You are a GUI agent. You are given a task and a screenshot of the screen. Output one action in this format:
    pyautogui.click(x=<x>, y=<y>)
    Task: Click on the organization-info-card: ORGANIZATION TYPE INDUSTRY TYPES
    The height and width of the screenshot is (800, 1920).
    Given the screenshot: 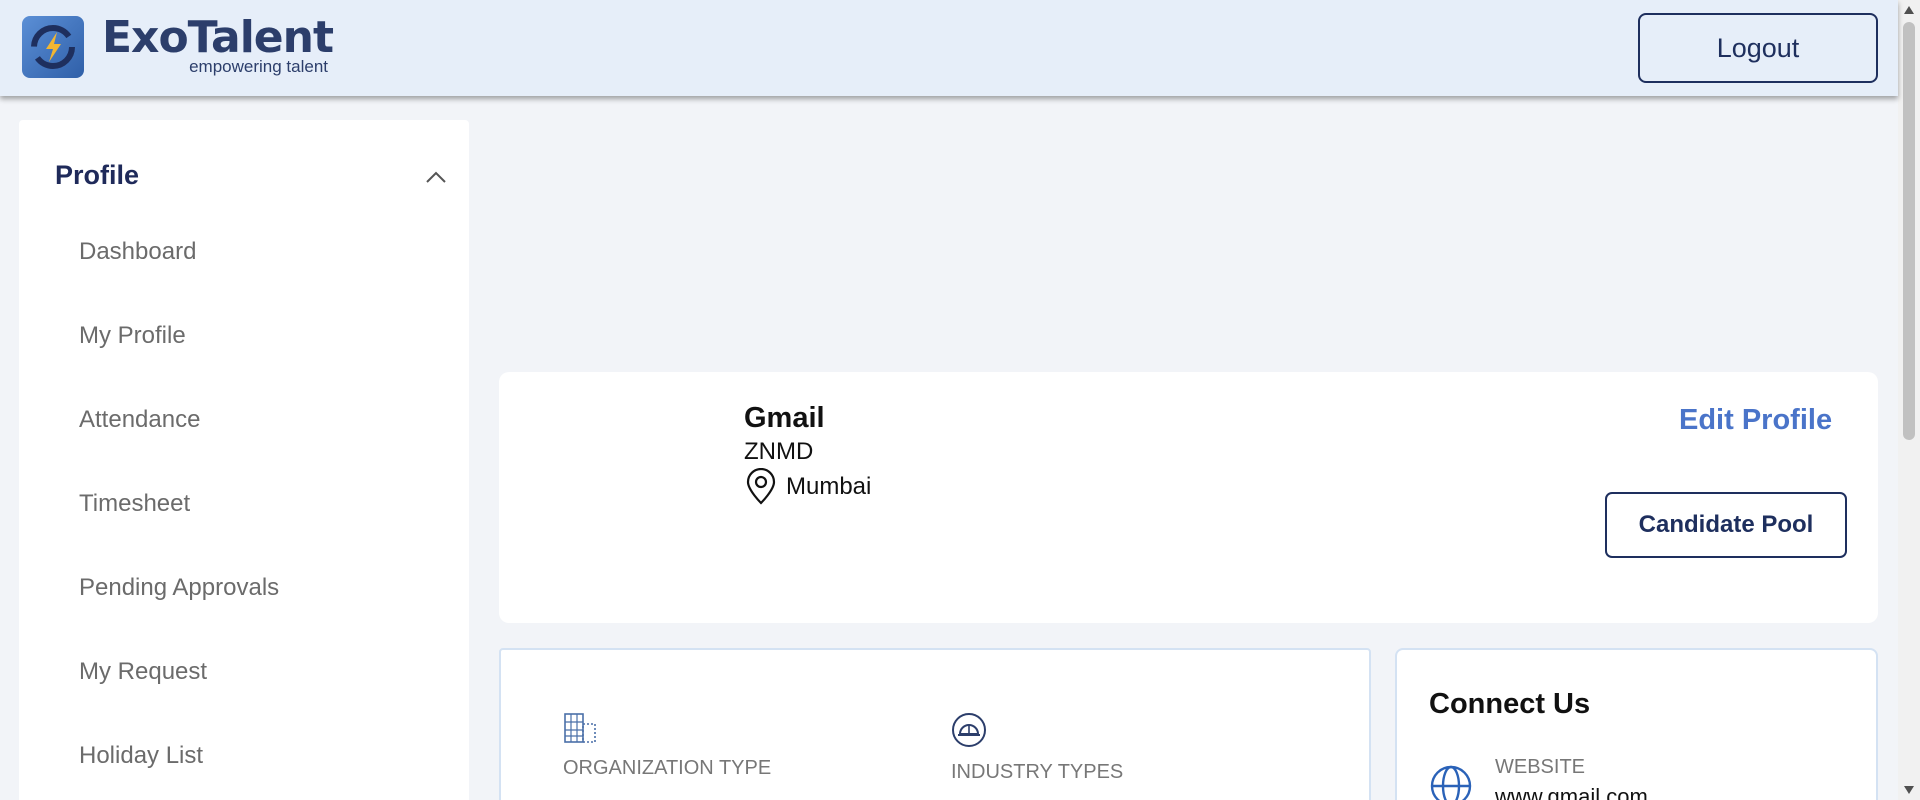 What is the action you would take?
    pyautogui.click(x=935, y=724)
    